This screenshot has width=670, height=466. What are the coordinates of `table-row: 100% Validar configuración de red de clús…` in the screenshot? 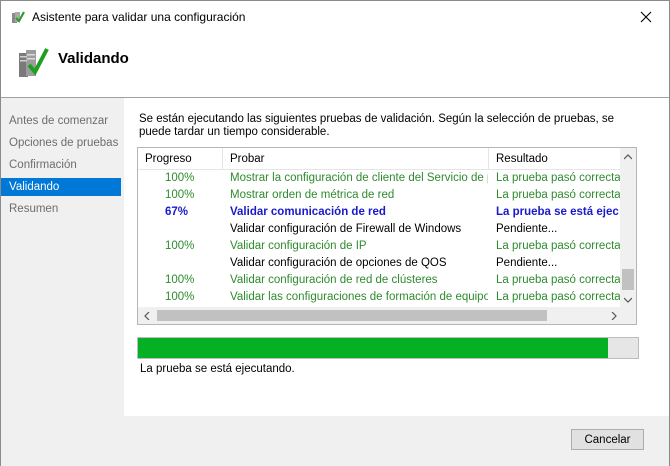 It's located at (380, 280).